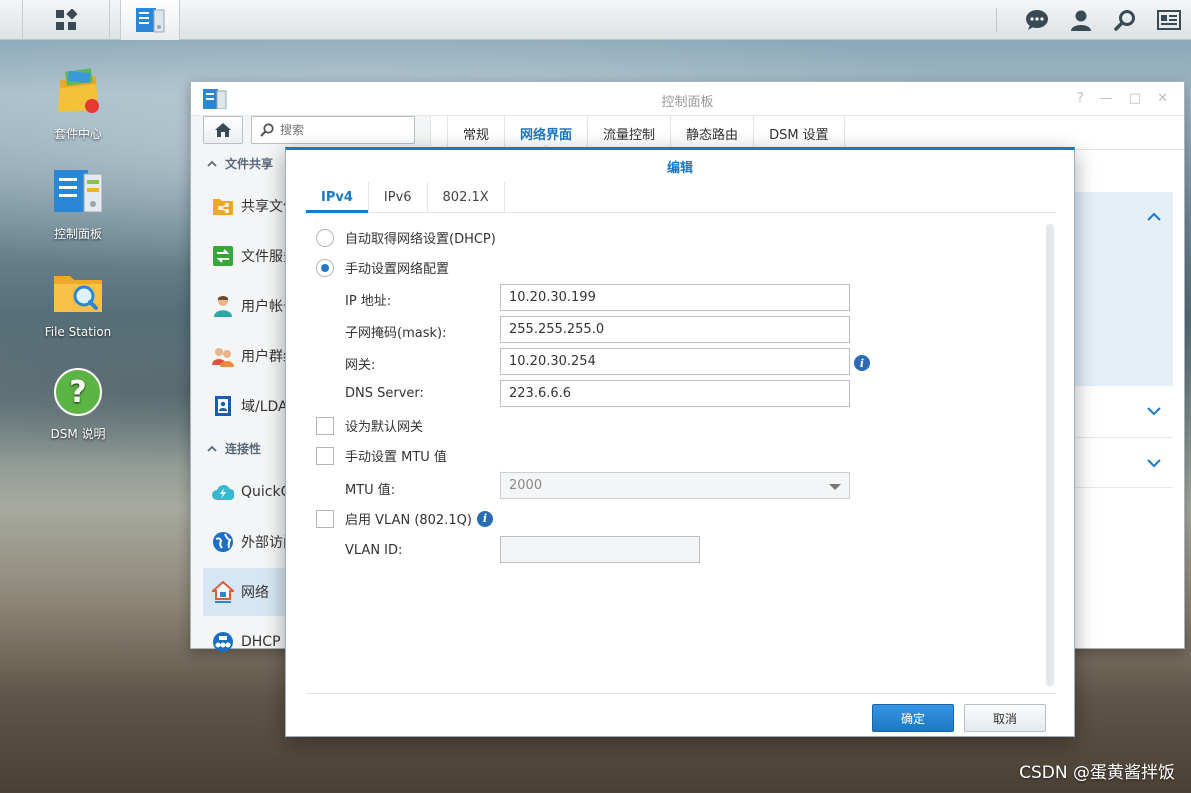 The height and width of the screenshot is (793, 1191). Describe the element at coordinates (325, 237) in the screenshot. I see `dhcp-radio` at that location.